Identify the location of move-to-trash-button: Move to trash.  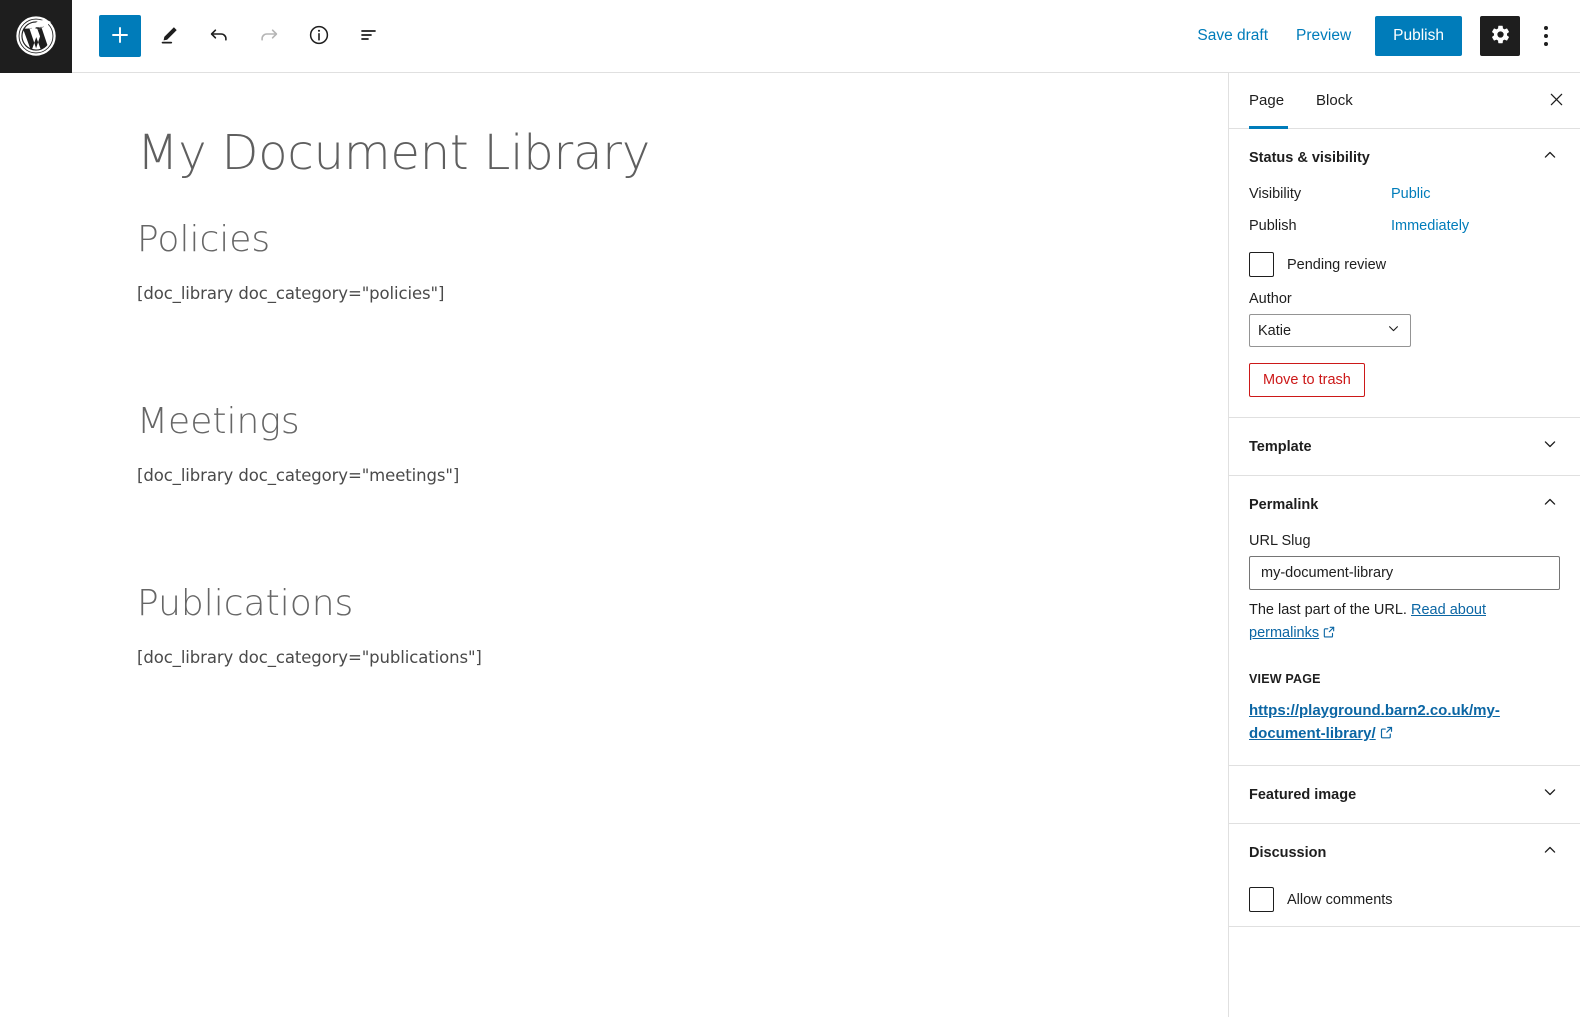
(1307, 380).